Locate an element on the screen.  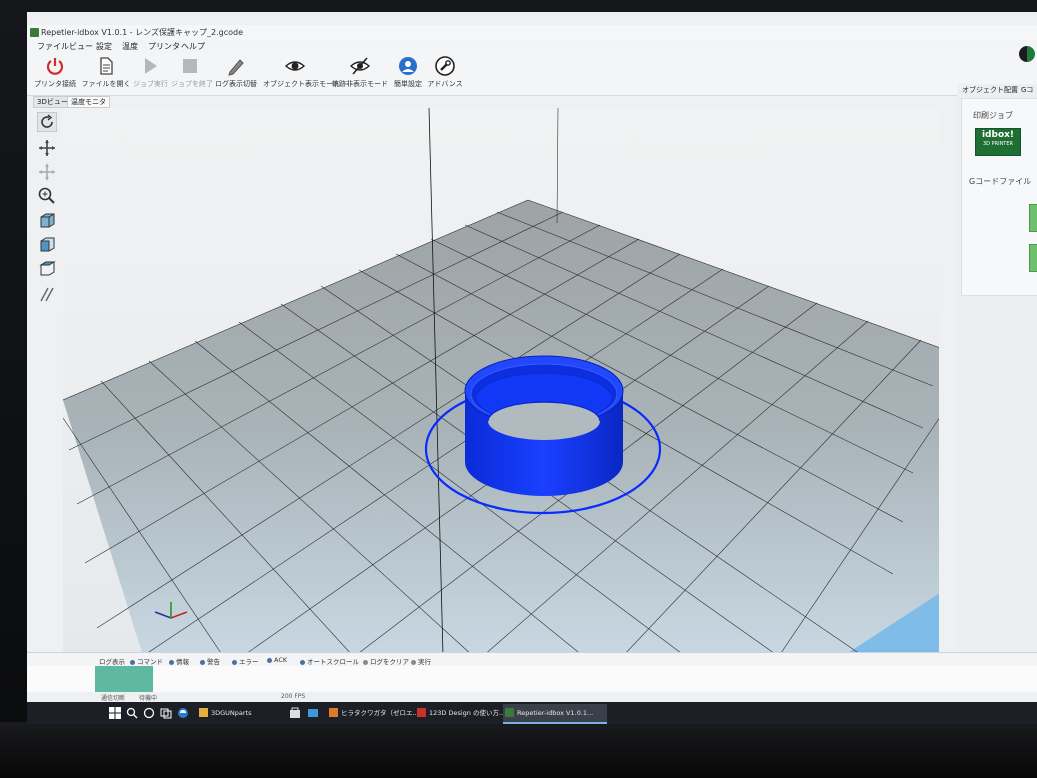
document-icon is located at coordinates (106, 66).